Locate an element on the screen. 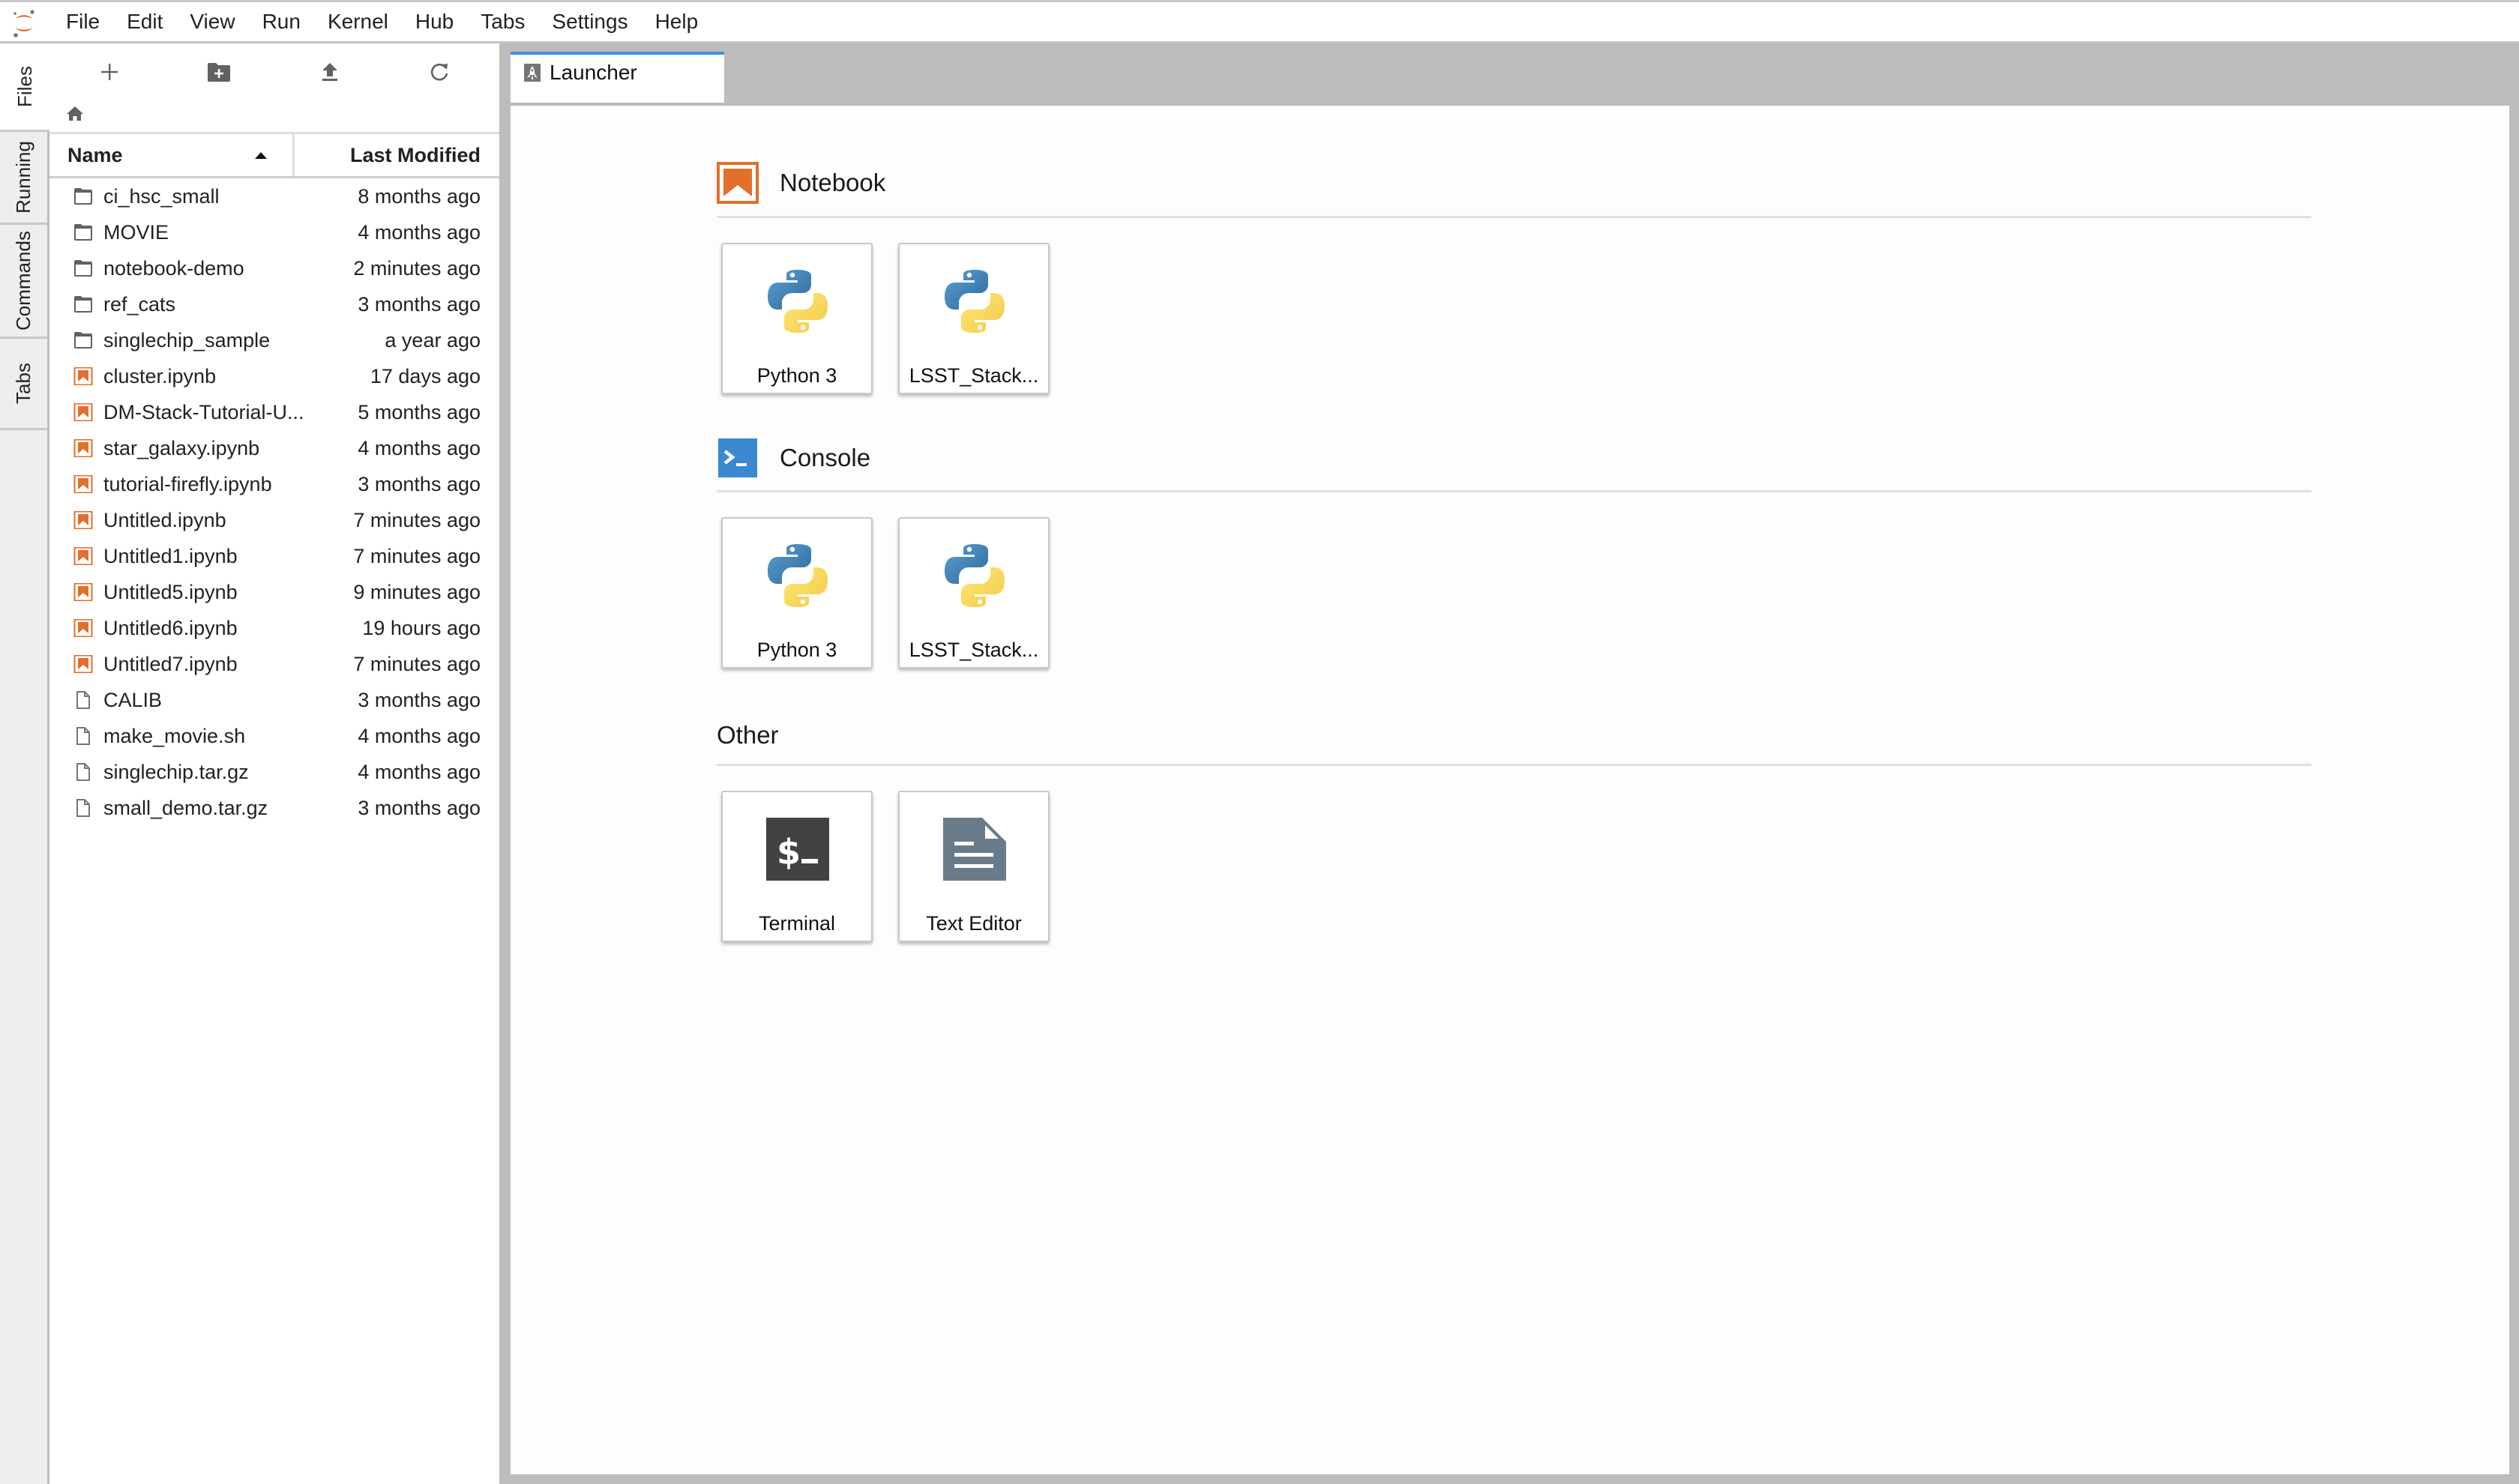  menu-hub: Hub is located at coordinates (434, 22).